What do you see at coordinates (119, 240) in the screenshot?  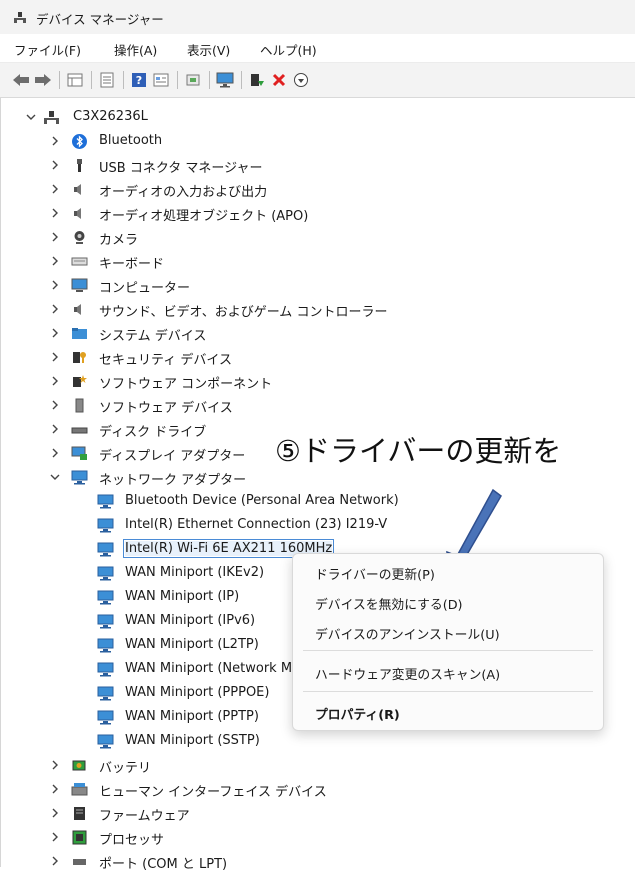 I see `tree-item-label: カメラ` at bounding box center [119, 240].